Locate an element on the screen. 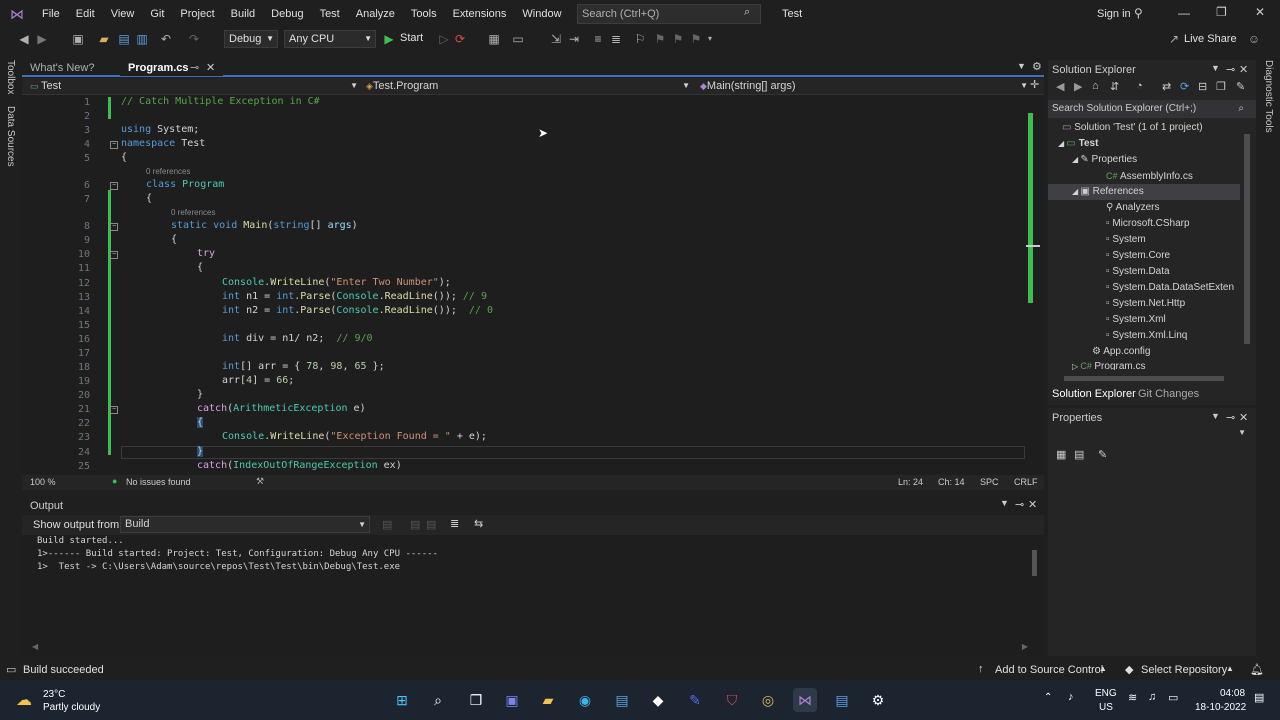 The image size is (1280, 720). column-position: Ch: 14 is located at coordinates (951, 482).